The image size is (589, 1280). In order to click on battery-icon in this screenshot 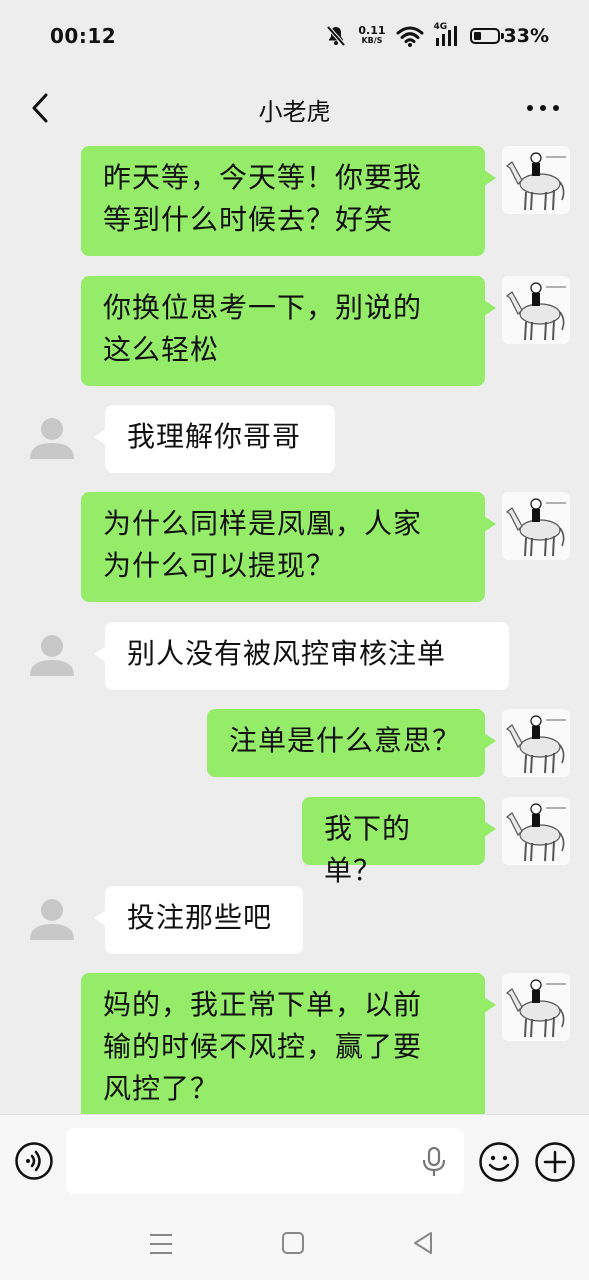, I will do `click(486, 36)`.